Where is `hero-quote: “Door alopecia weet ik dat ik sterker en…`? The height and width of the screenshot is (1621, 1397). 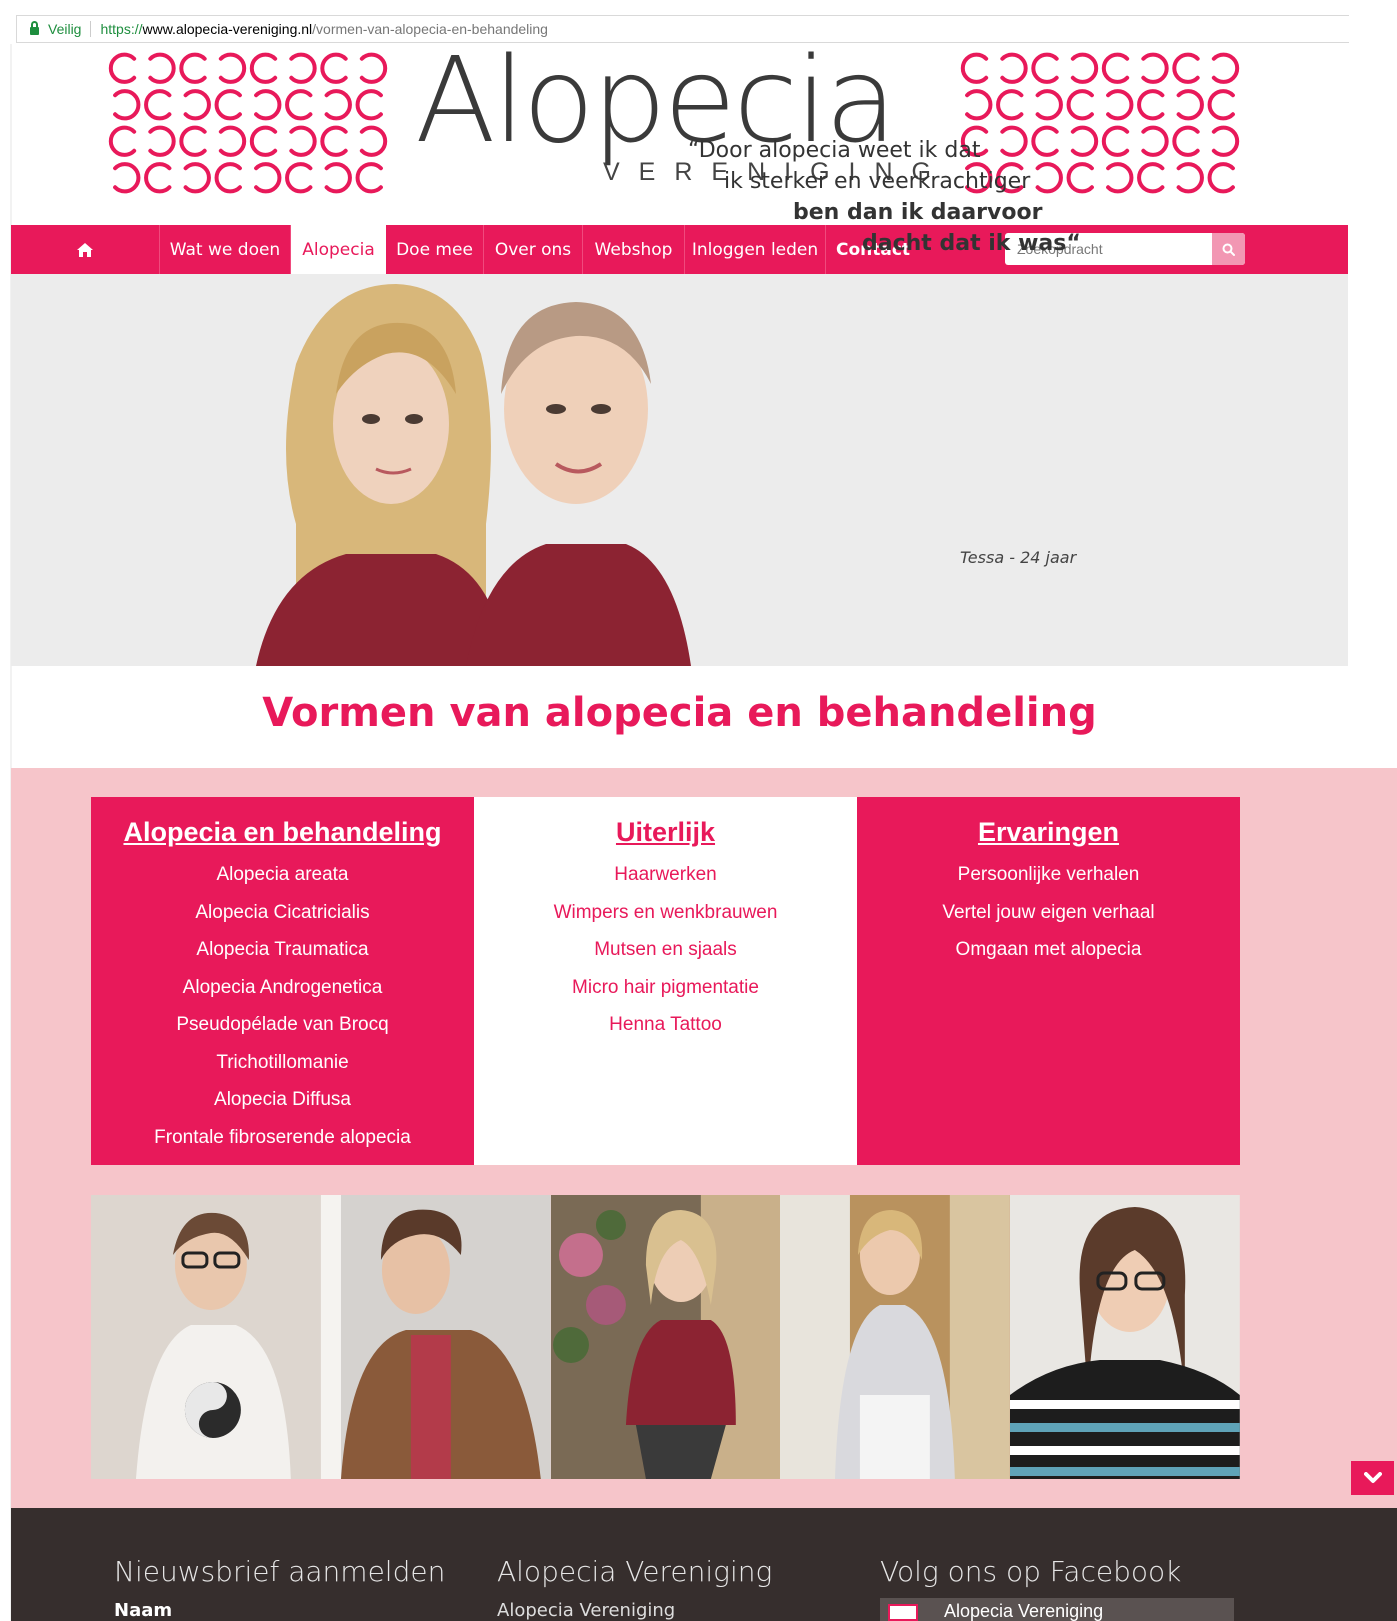
hero-quote: “Door alopecia weet ik dat ik sterker en… is located at coordinates (884, 197).